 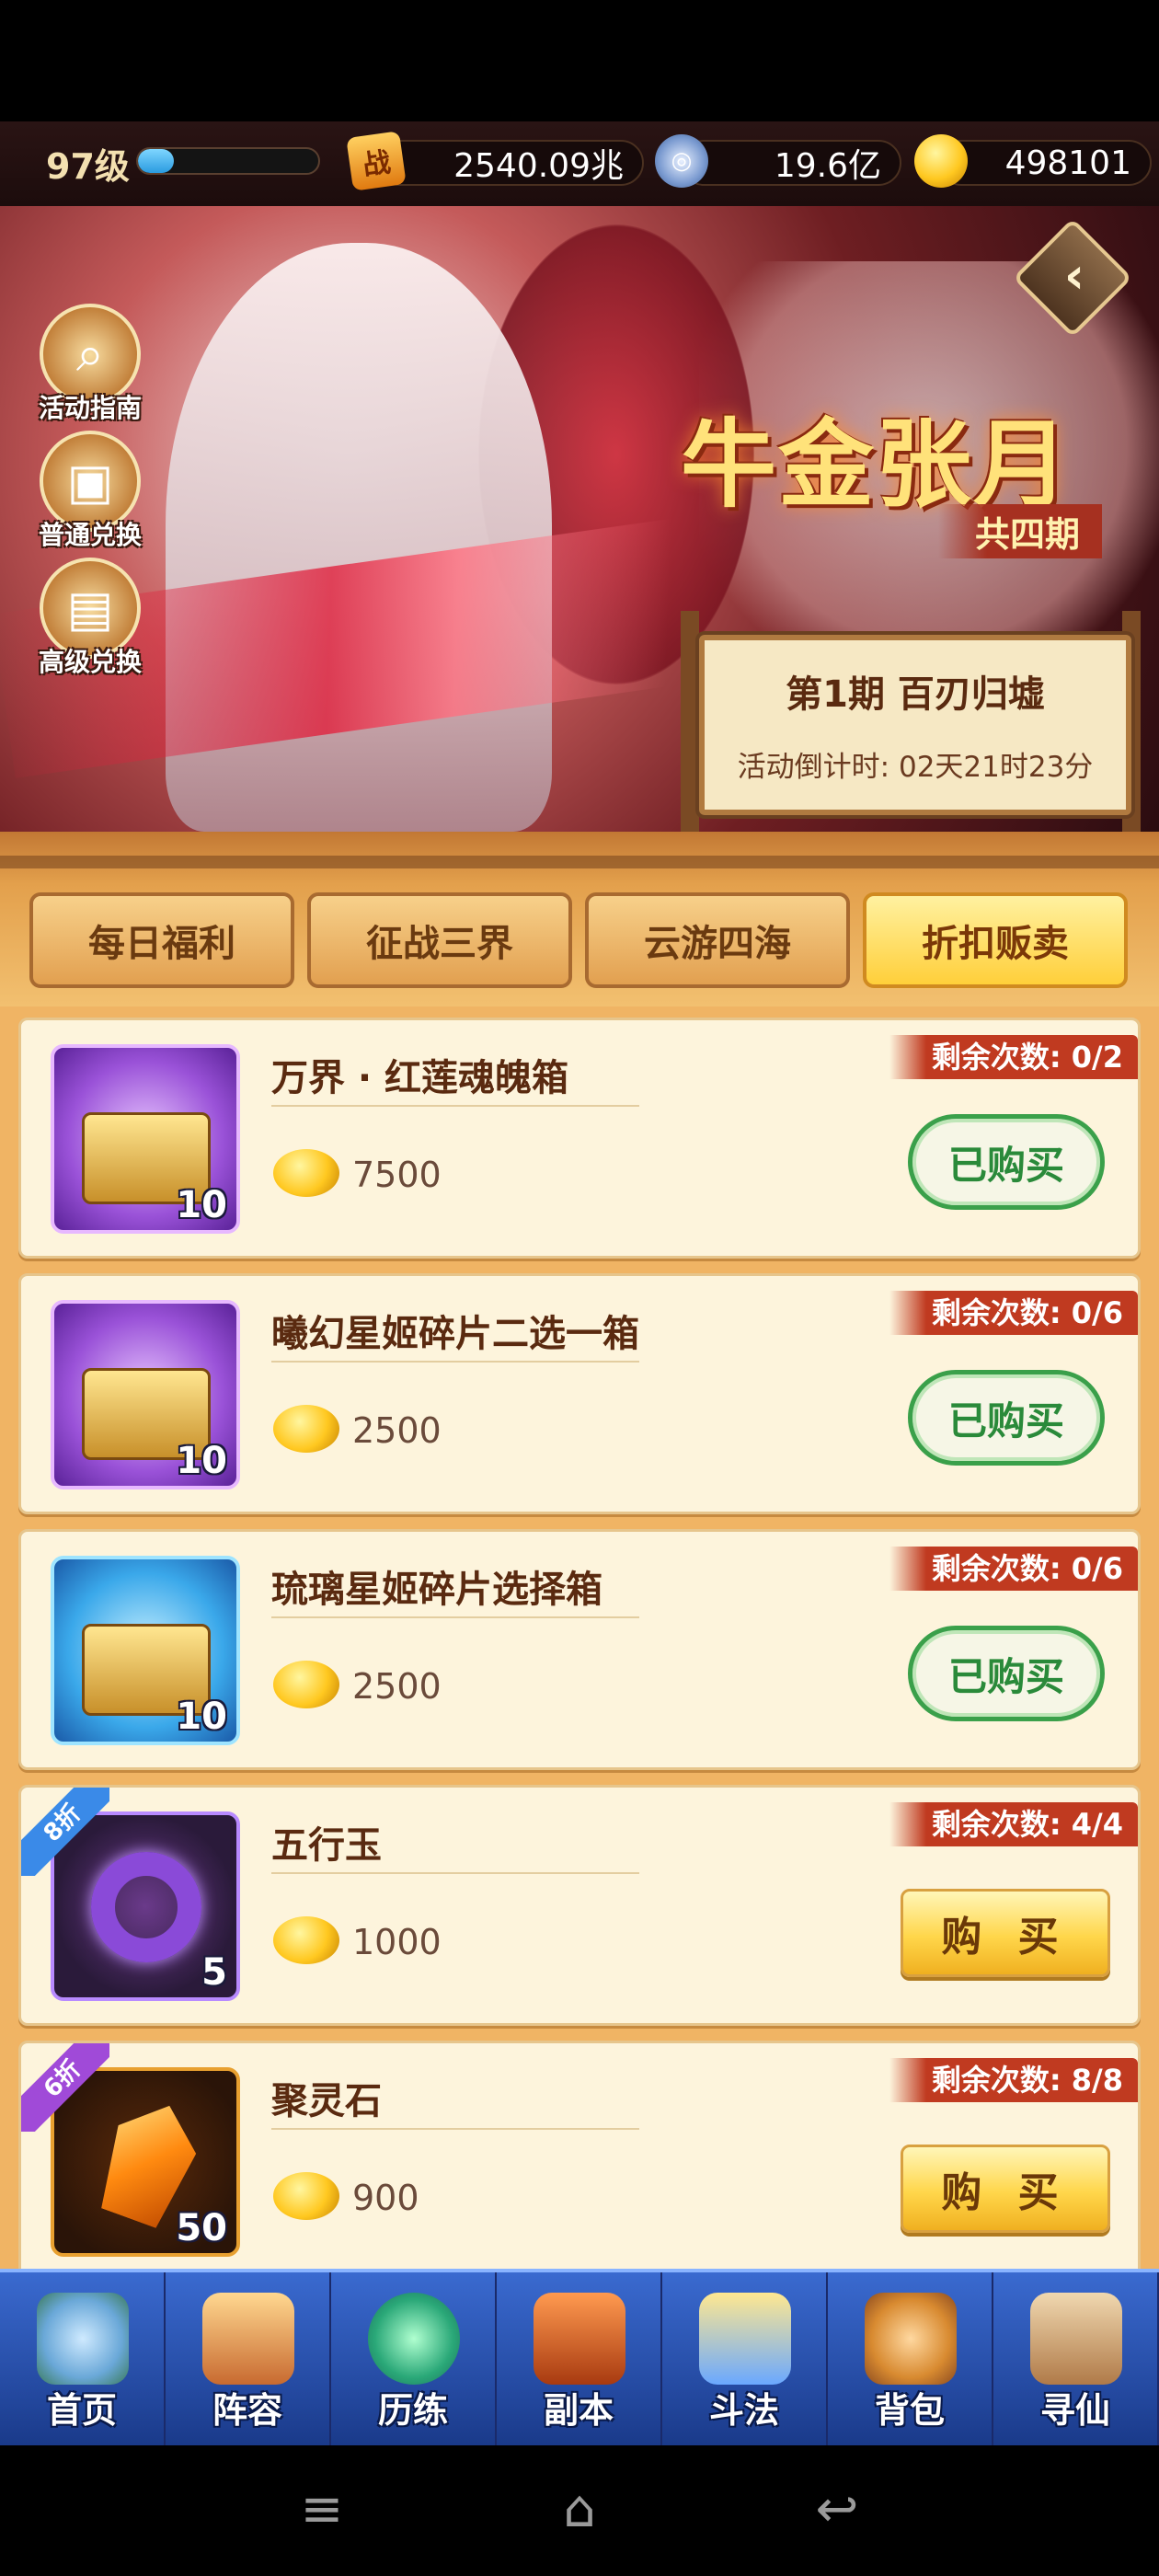 What do you see at coordinates (436, 1590) in the screenshot?
I see `item-name: 琉璃星姬碎片选择箱` at bounding box center [436, 1590].